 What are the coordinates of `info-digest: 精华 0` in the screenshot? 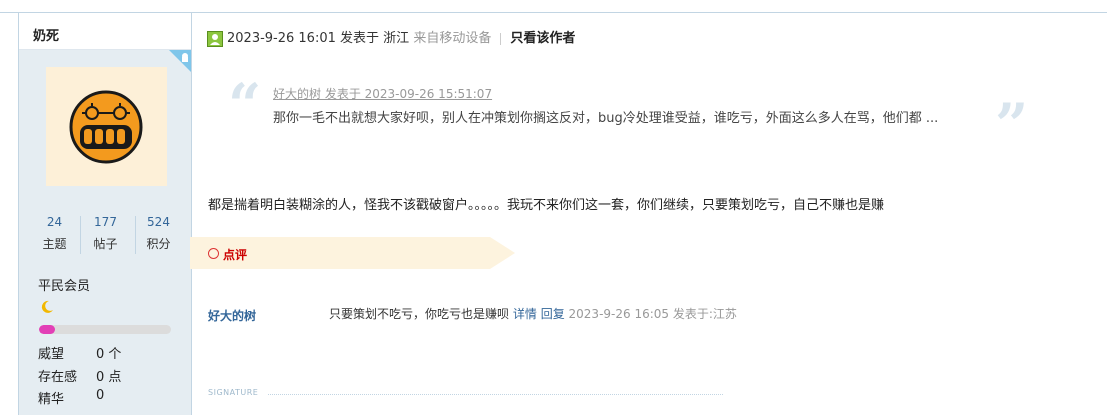 It's located at (71, 397).